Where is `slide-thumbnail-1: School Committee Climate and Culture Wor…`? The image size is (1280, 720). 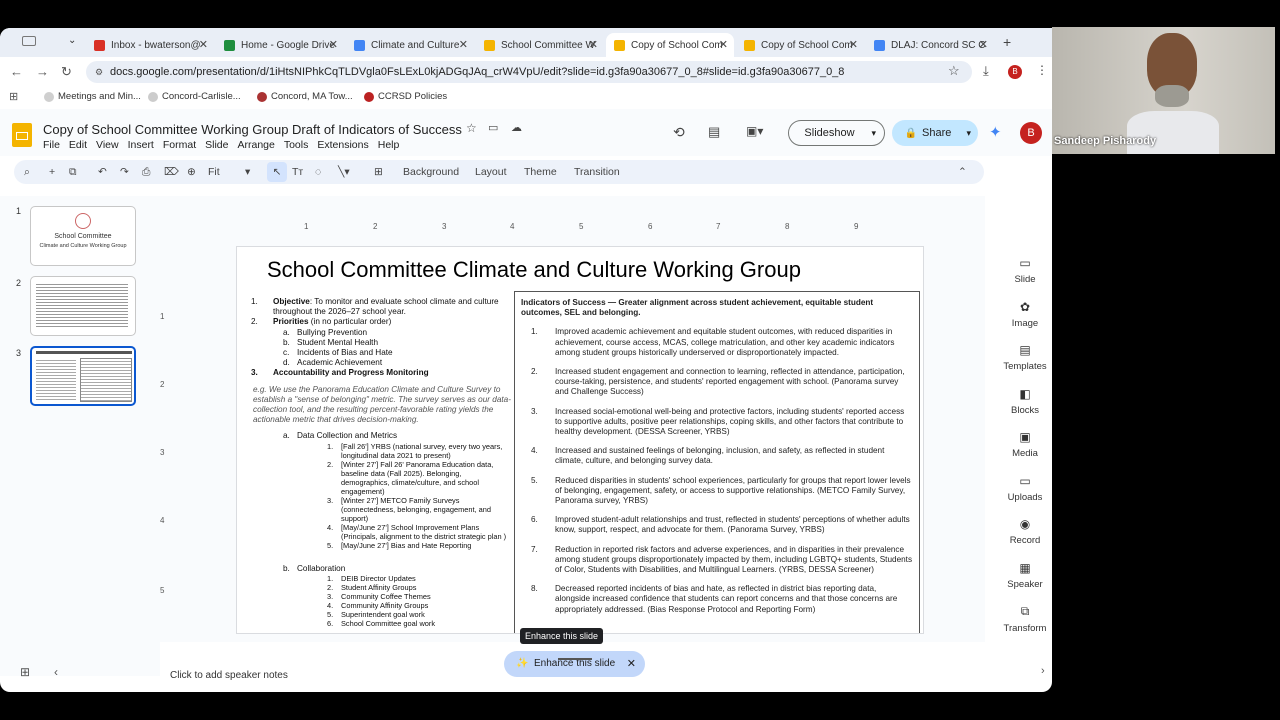
slide-thumbnail-1: School Committee Climate and Culture Wor… is located at coordinates (83, 236).